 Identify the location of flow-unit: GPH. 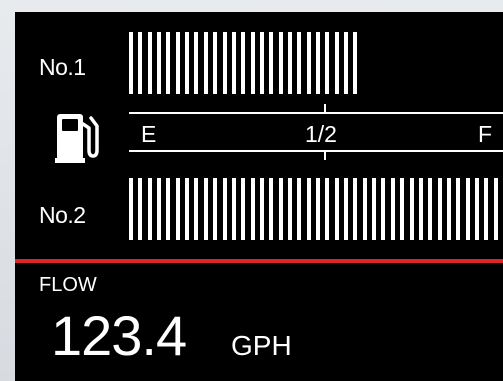
(261, 345).